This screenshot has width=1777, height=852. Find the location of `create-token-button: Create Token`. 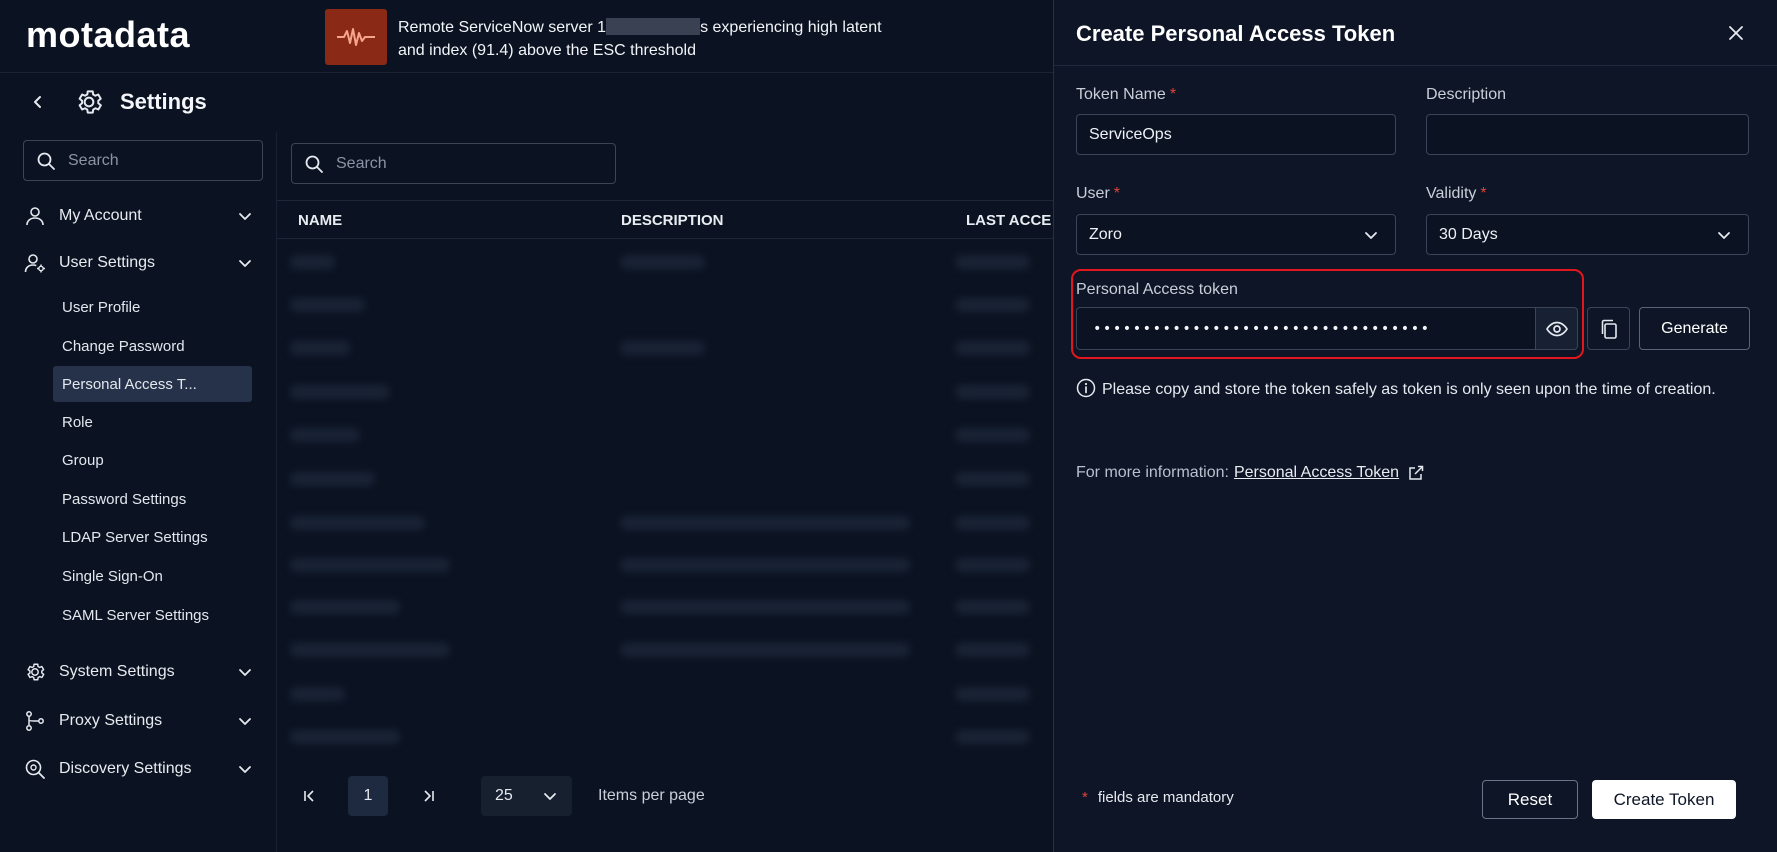

create-token-button: Create Token is located at coordinates (1664, 799).